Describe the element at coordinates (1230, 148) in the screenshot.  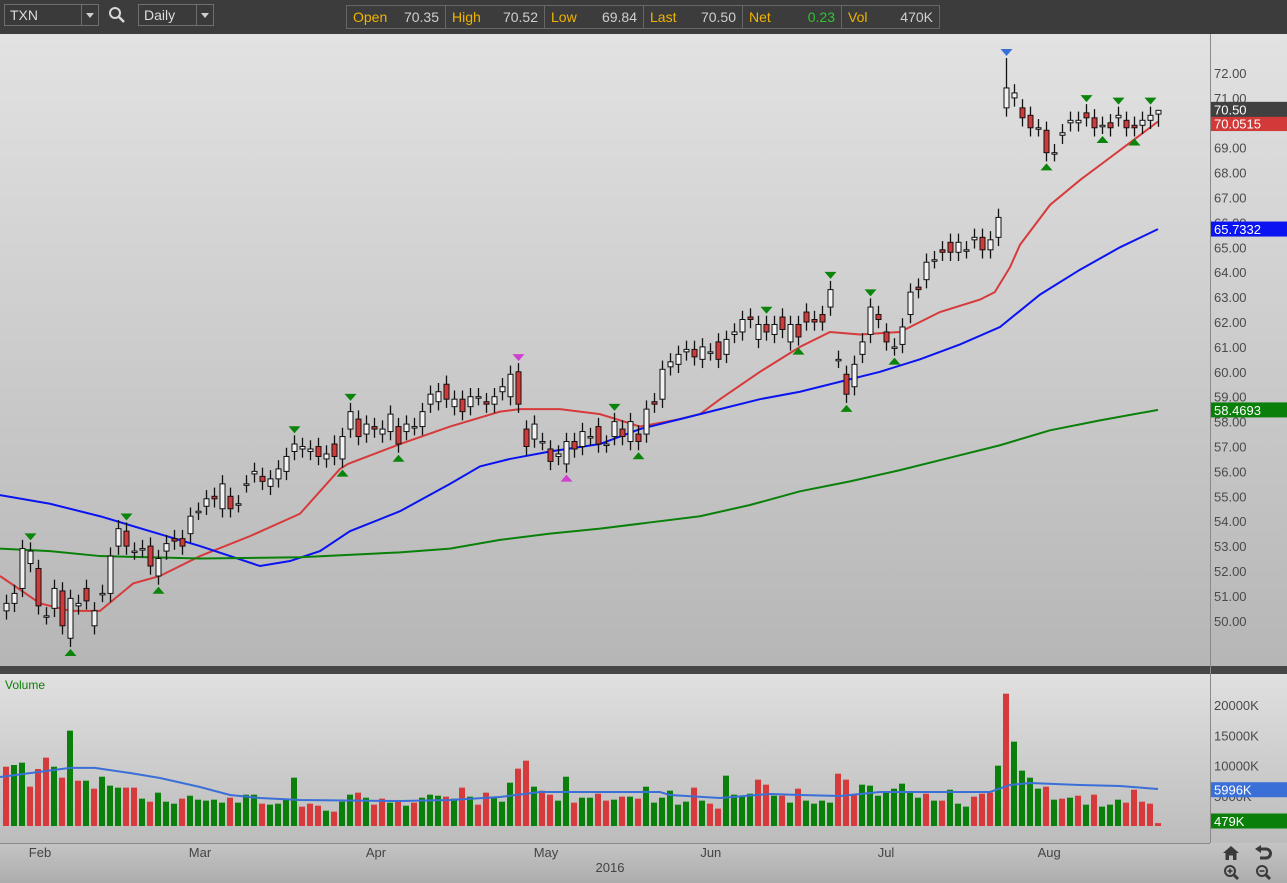
I see `price-tick-label: 69.00` at that location.